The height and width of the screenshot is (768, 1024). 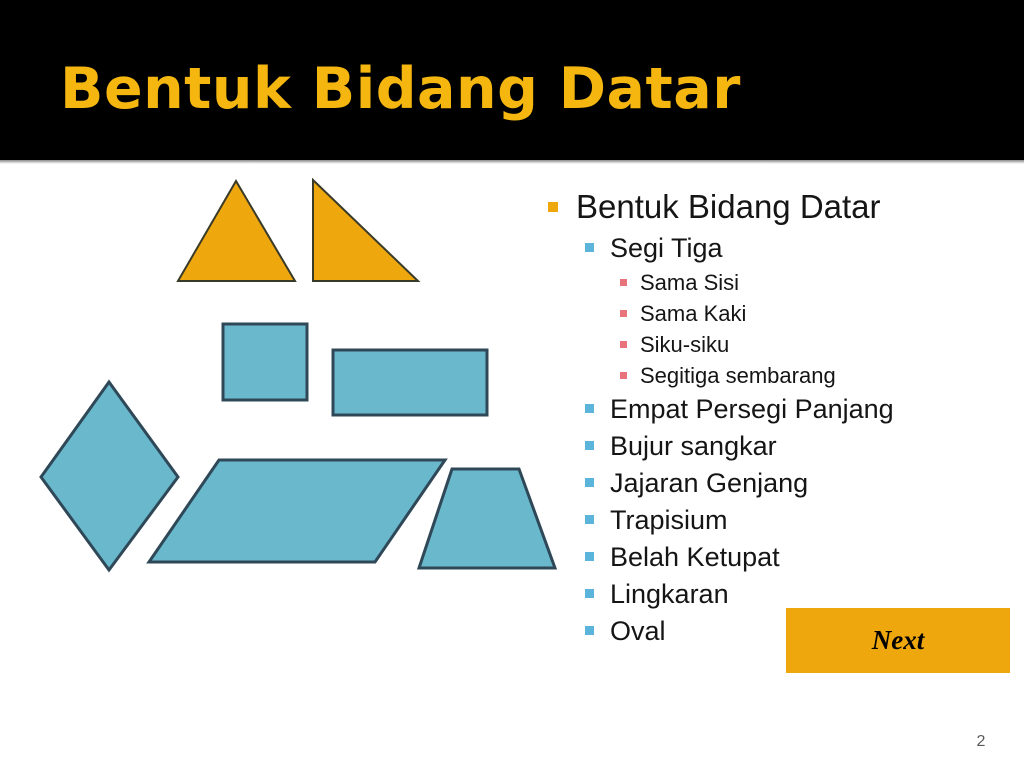 I want to click on outline-item-label: Belah Ketupat, so click(x=695, y=557).